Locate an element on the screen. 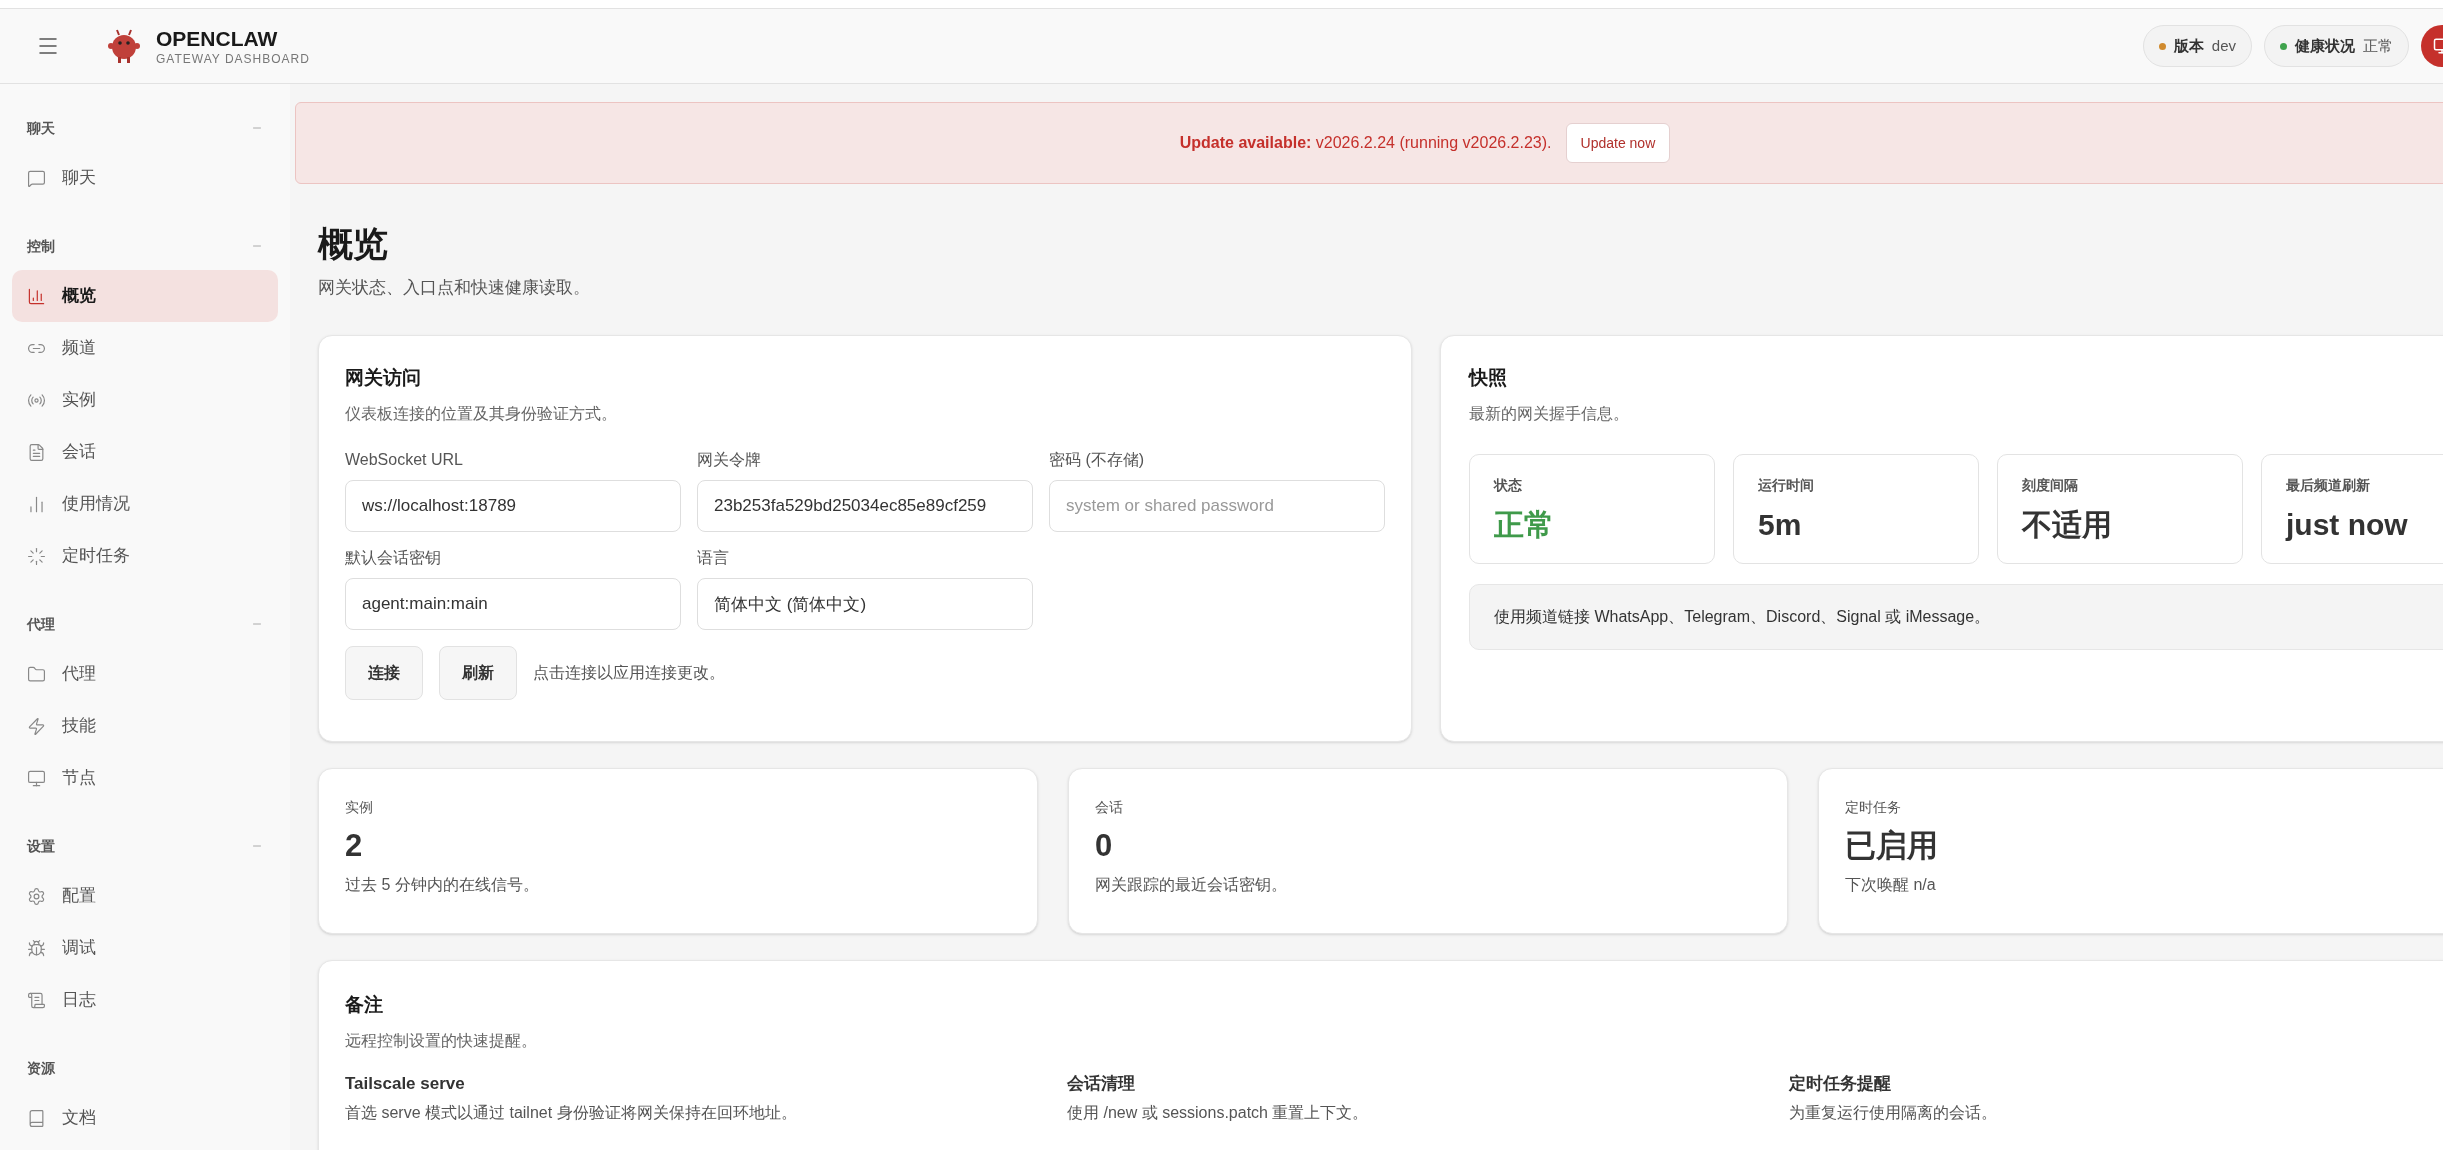  field-label: 网关令牌 is located at coordinates (729, 460).